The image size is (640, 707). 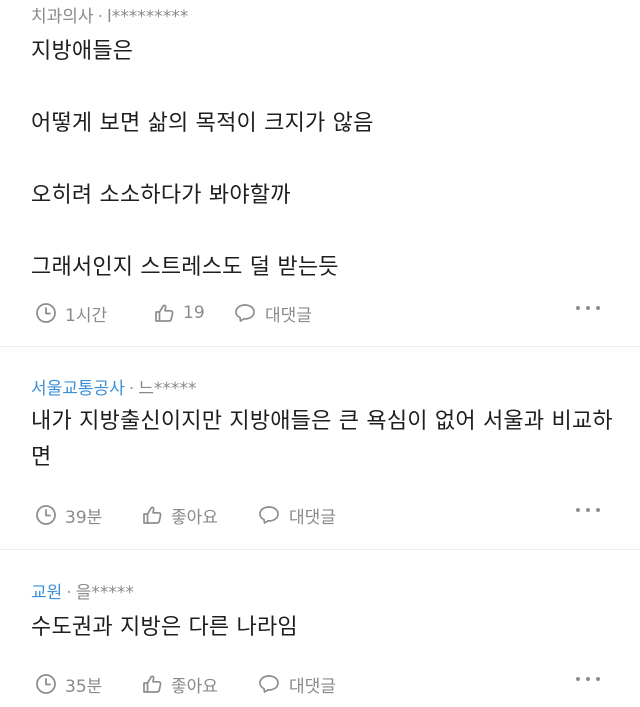 I want to click on comment-time: 35분, so click(x=88, y=684).